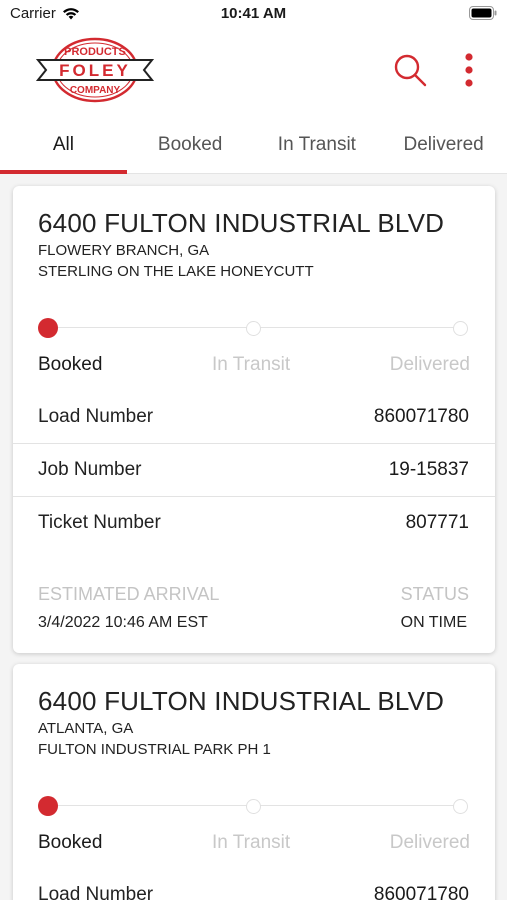  What do you see at coordinates (317, 145) in the screenshot?
I see `tab-in-transit: In Transit` at bounding box center [317, 145].